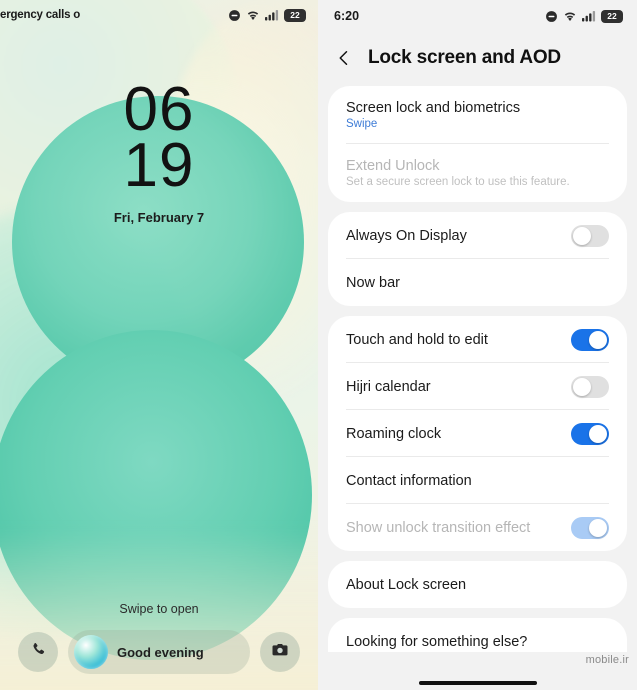 Image resolution: width=637 pixels, height=690 pixels. Describe the element at coordinates (344, 58) in the screenshot. I see `back-chevron-icon` at that location.